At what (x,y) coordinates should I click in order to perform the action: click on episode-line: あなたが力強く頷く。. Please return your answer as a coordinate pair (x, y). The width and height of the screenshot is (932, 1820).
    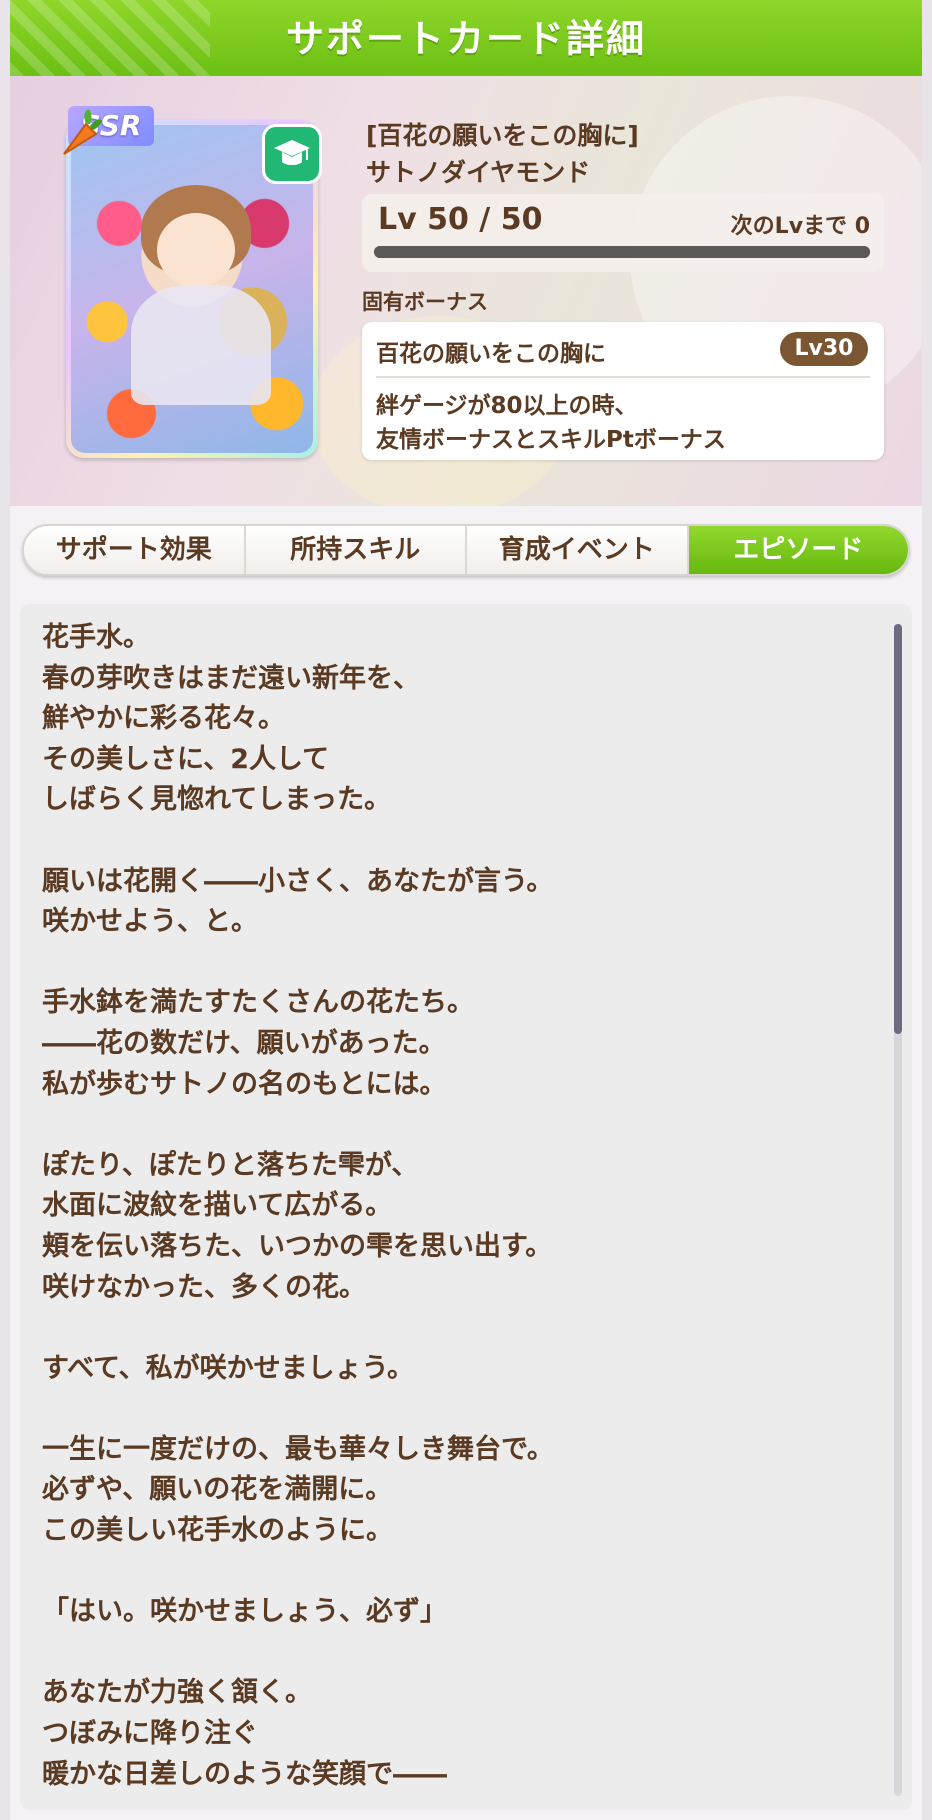
    Looking at the image, I should click on (177, 1693).